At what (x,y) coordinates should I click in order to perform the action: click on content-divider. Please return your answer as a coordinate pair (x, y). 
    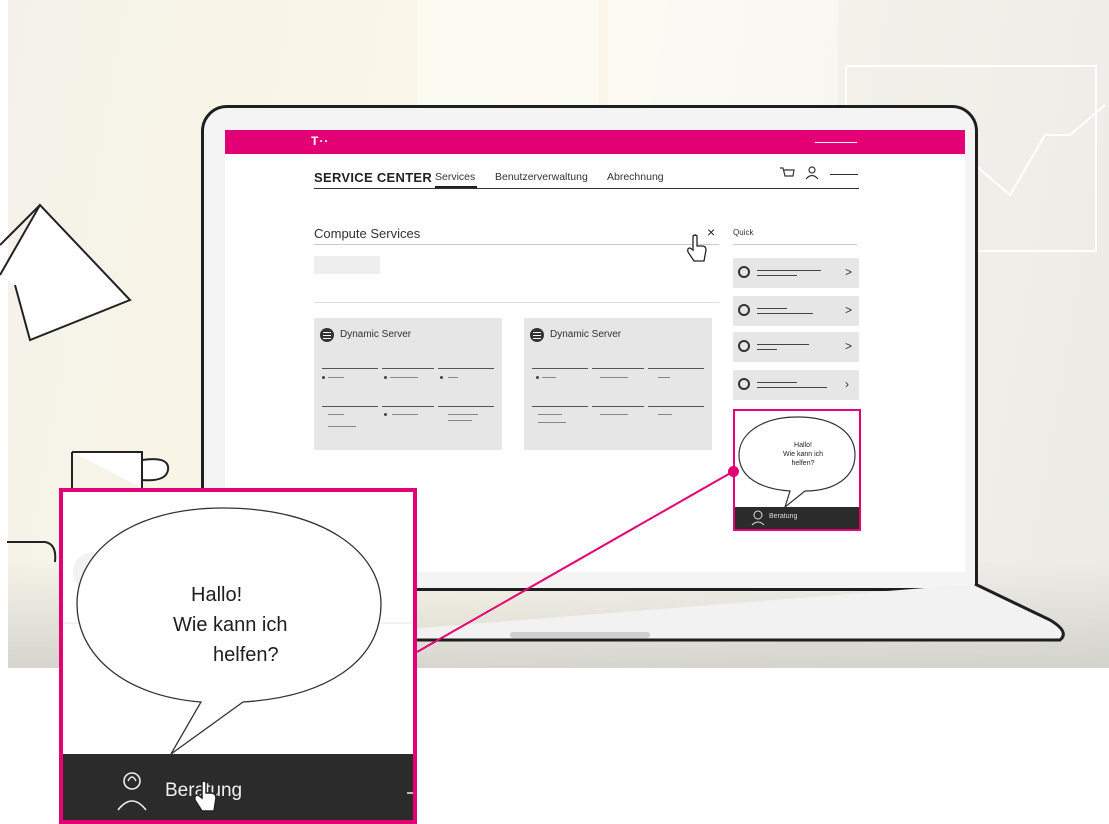
    Looking at the image, I should click on (516, 302).